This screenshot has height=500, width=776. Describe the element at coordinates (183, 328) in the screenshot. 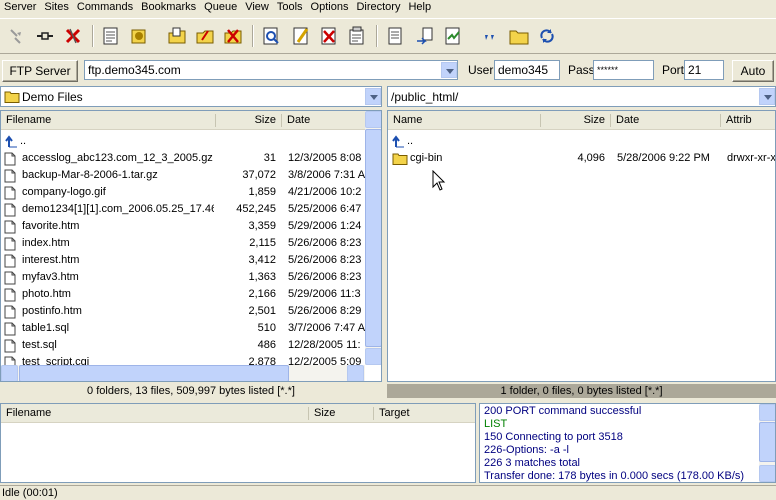

I see `local-file-row: table1.sql 510 3/7/2006 7:47 A` at that location.